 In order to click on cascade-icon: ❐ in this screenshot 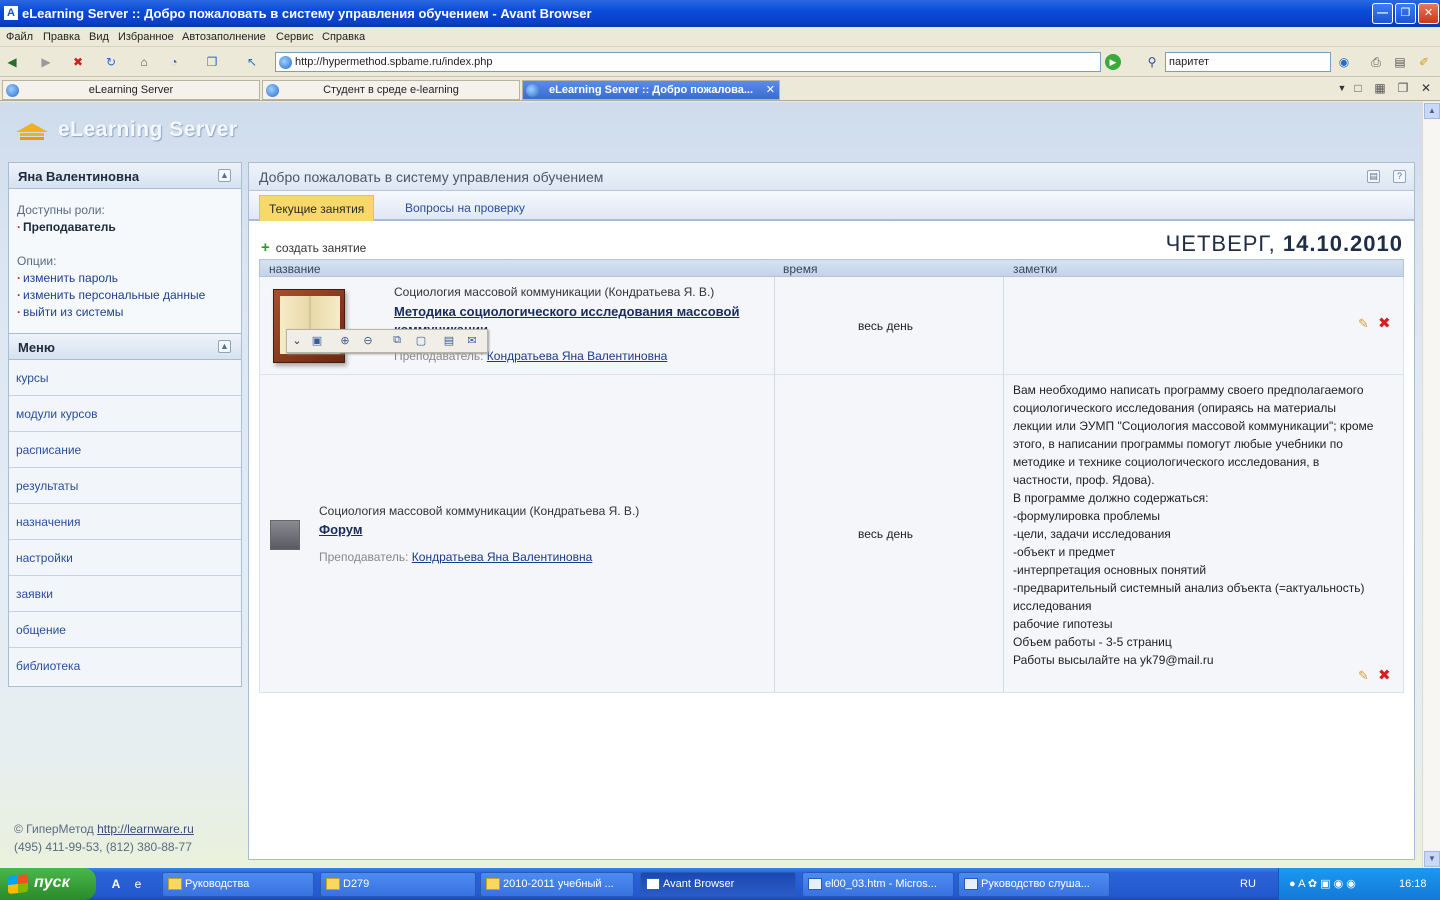, I will do `click(1403, 88)`.